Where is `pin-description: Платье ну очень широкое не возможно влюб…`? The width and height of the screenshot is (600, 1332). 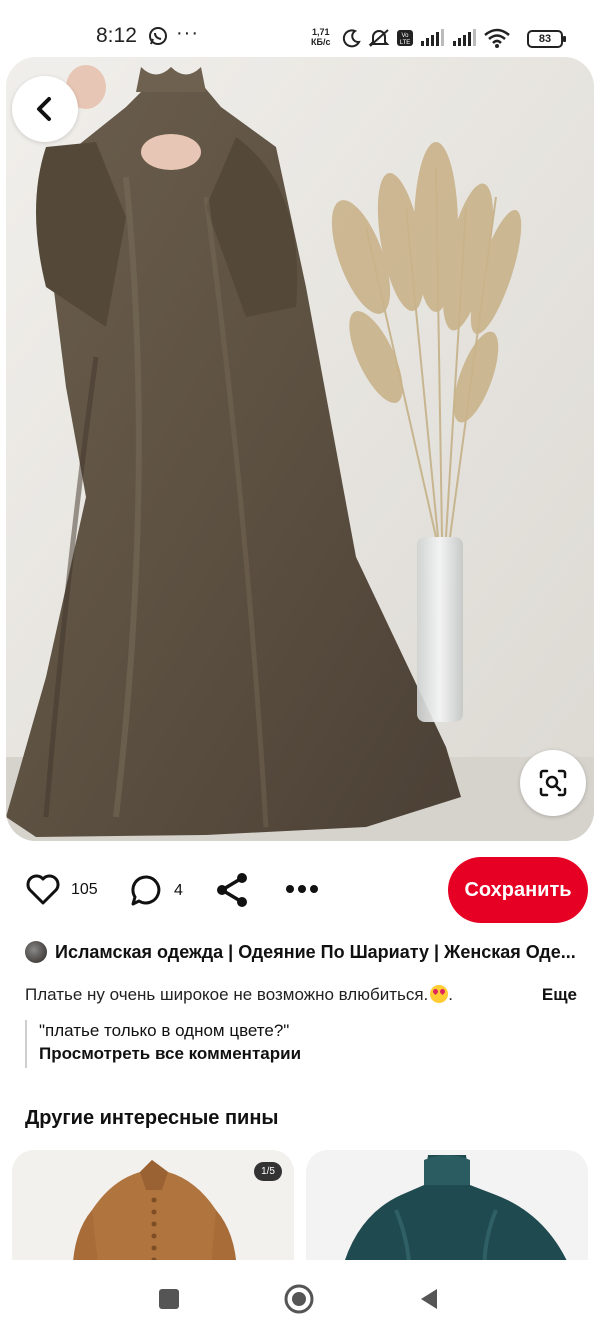
pin-description: Платье ну очень широкое не возможно влюб… is located at coordinates (301, 996).